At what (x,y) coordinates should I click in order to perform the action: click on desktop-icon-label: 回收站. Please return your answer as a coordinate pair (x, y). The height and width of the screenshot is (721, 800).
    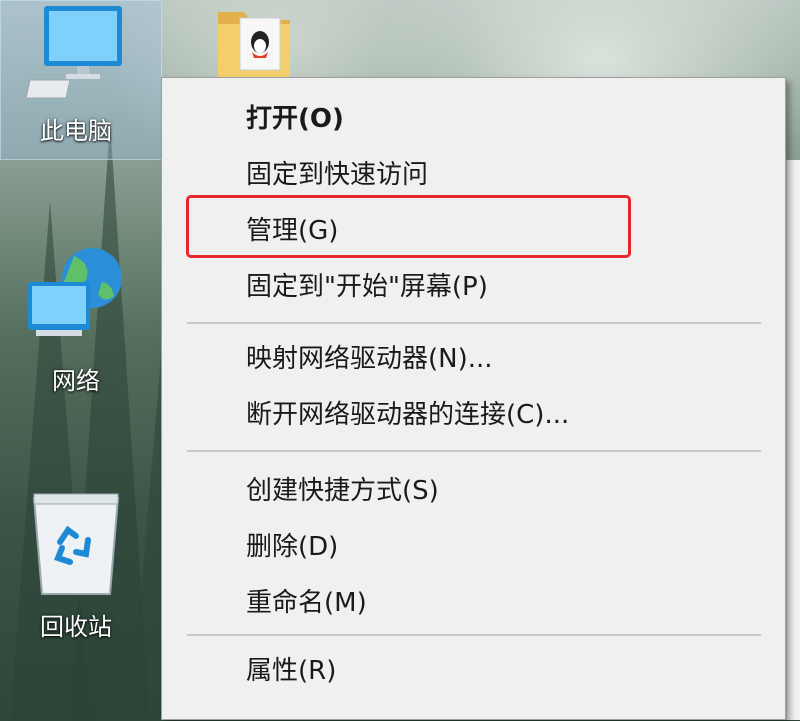
    Looking at the image, I should click on (76, 627).